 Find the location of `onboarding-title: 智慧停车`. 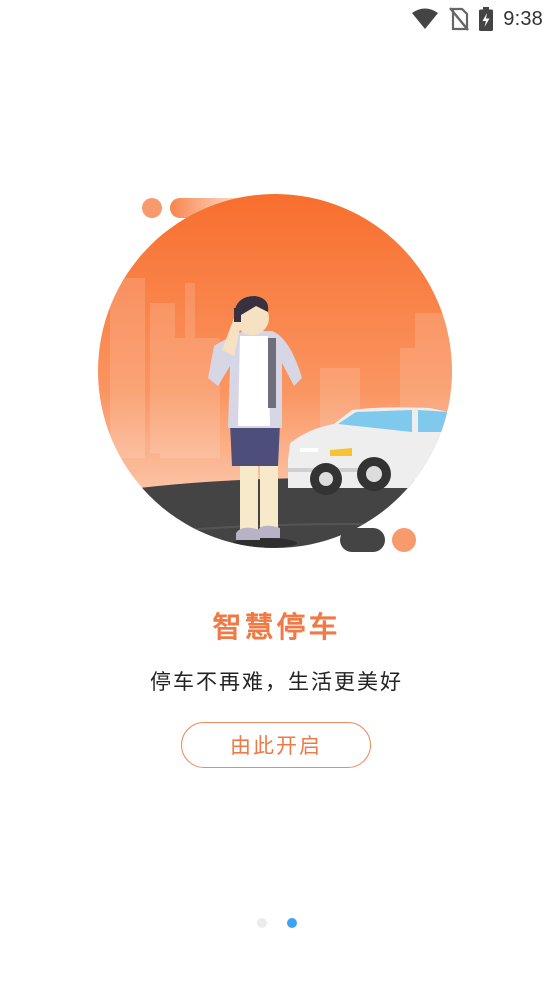

onboarding-title: 智慧停车 is located at coordinates (276, 627).